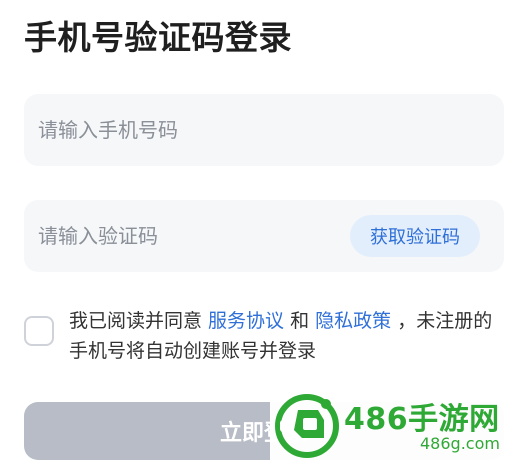 This screenshot has width=527, height=464. What do you see at coordinates (139, 321) in the screenshot?
I see `agreement-prefix: 我已阅读并同意` at bounding box center [139, 321].